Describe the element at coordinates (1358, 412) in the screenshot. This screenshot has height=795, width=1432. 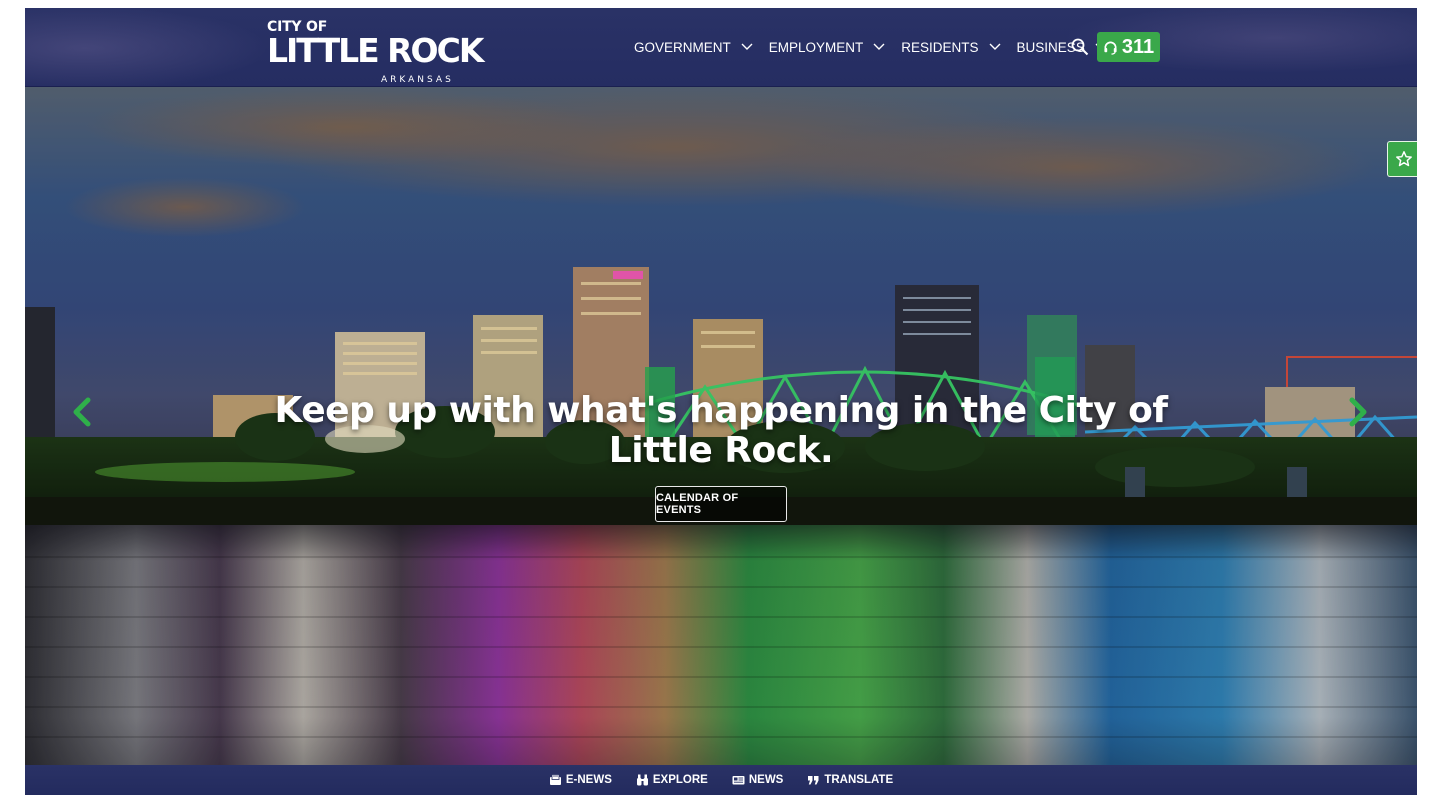
I see `chevron-right-icon` at that location.